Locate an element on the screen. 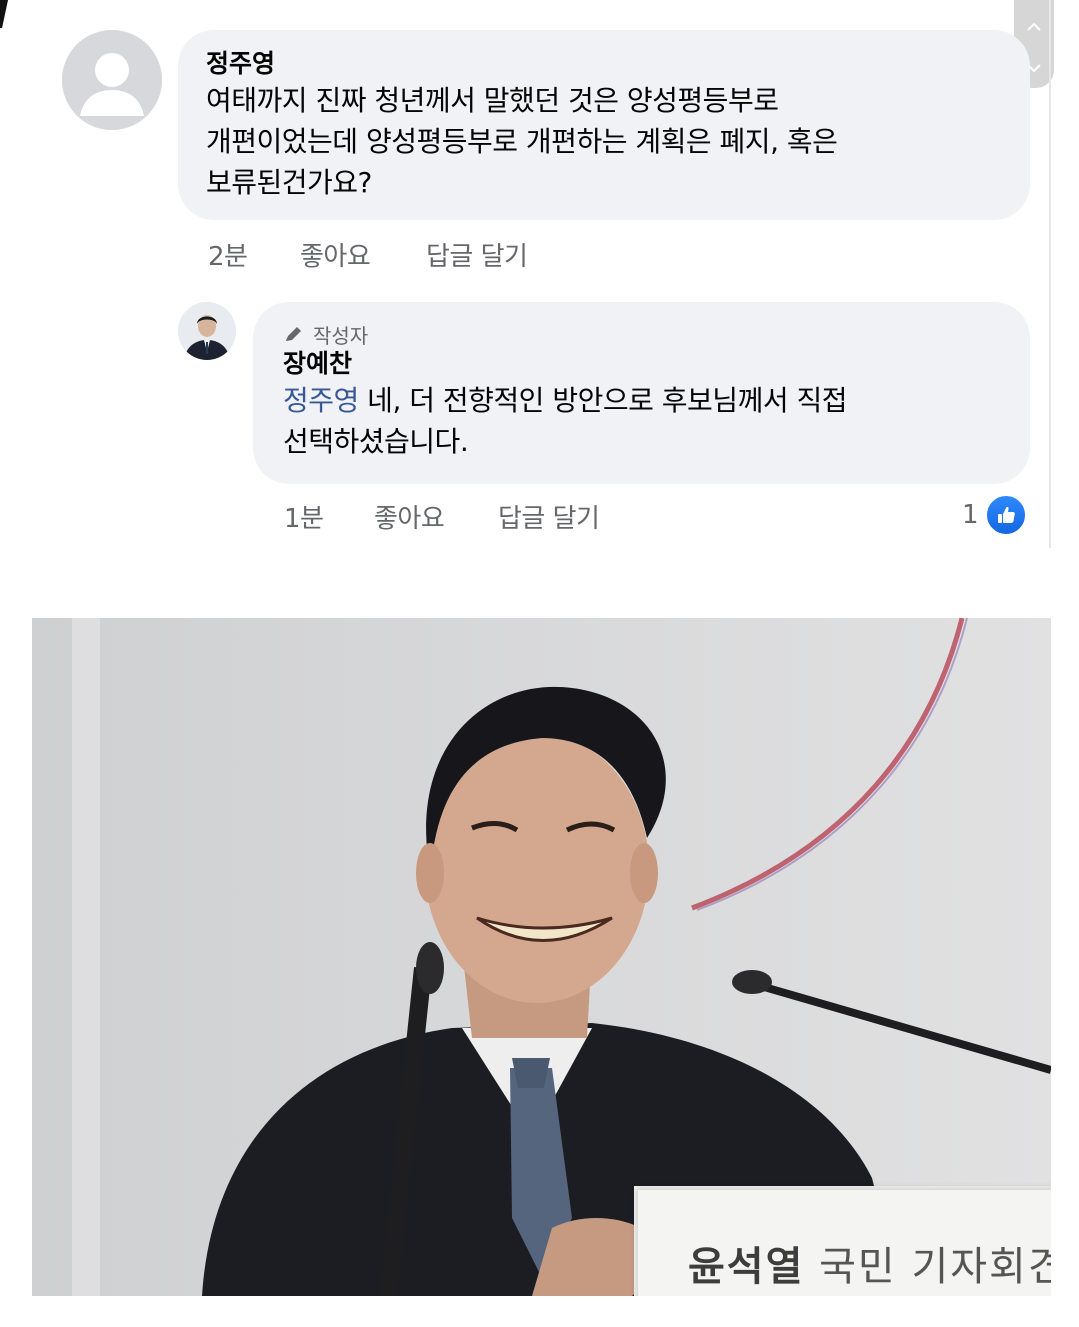 This screenshot has height=1327, width=1079. reaction-count: 1 is located at coordinates (994, 515).